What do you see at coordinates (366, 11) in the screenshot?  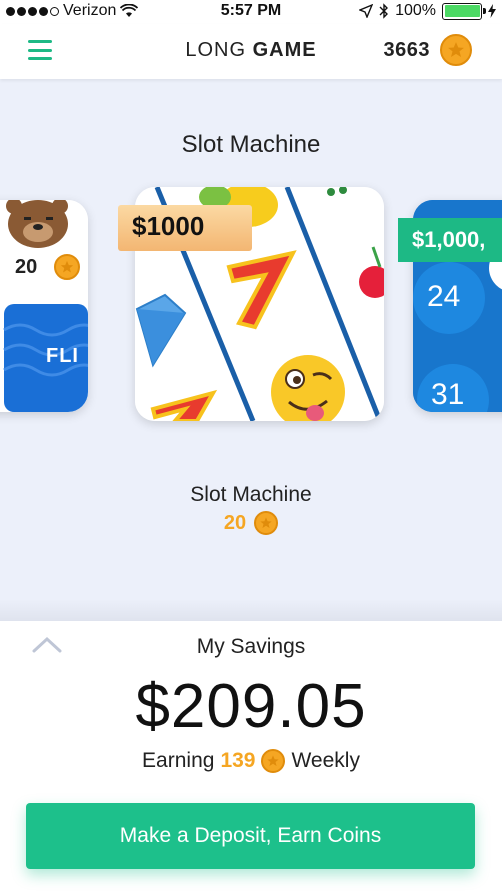 I see `location-arrow-icon` at bounding box center [366, 11].